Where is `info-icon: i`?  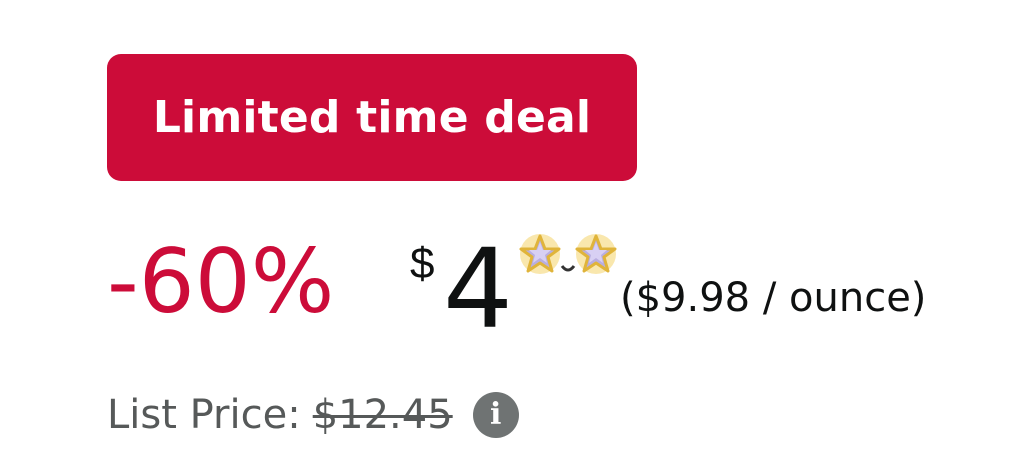
info-icon: i is located at coordinates (495, 415).